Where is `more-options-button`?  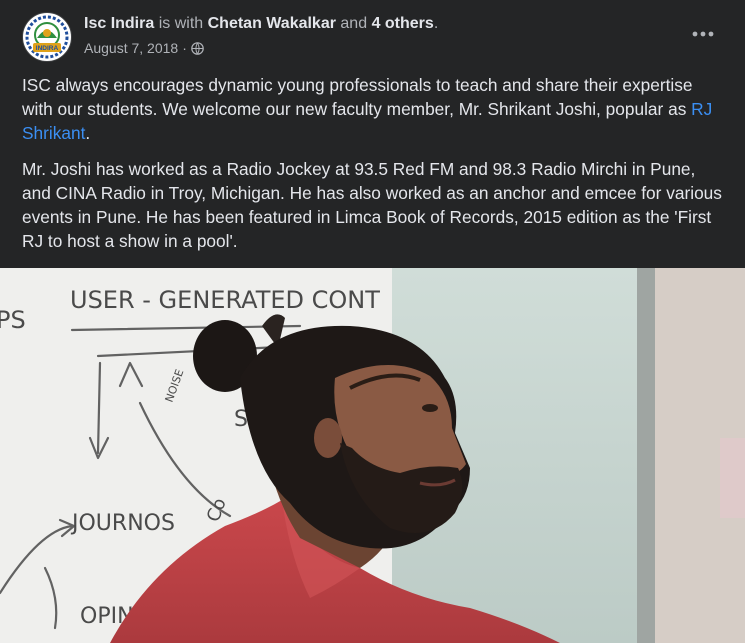
more-options-button is located at coordinates (703, 34).